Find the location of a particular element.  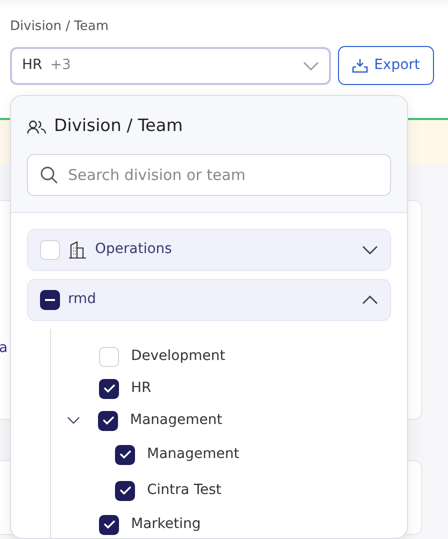

selection-count: +3 is located at coordinates (60, 65).